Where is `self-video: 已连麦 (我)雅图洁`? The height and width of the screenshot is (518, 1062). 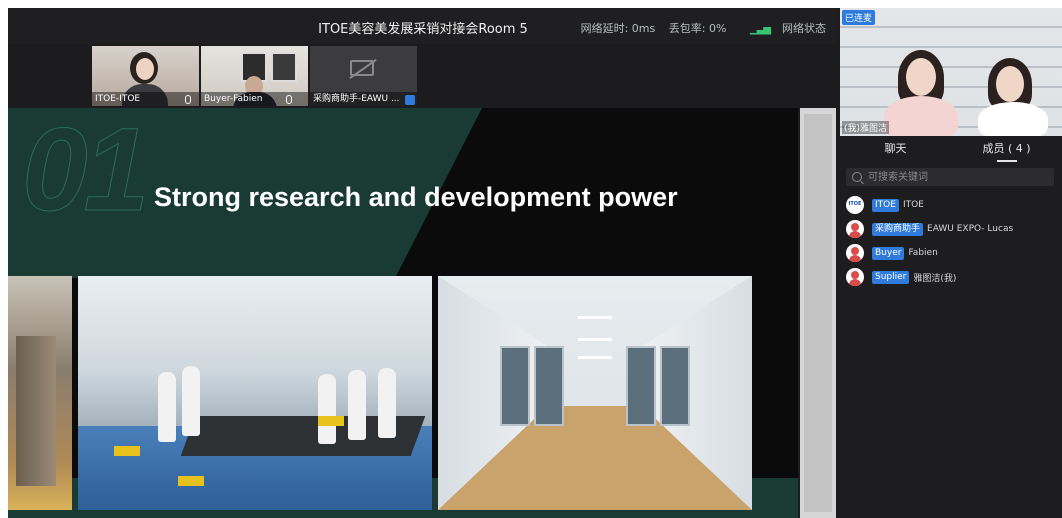
self-video: 已连麦 (我)雅图洁 is located at coordinates (951, 72).